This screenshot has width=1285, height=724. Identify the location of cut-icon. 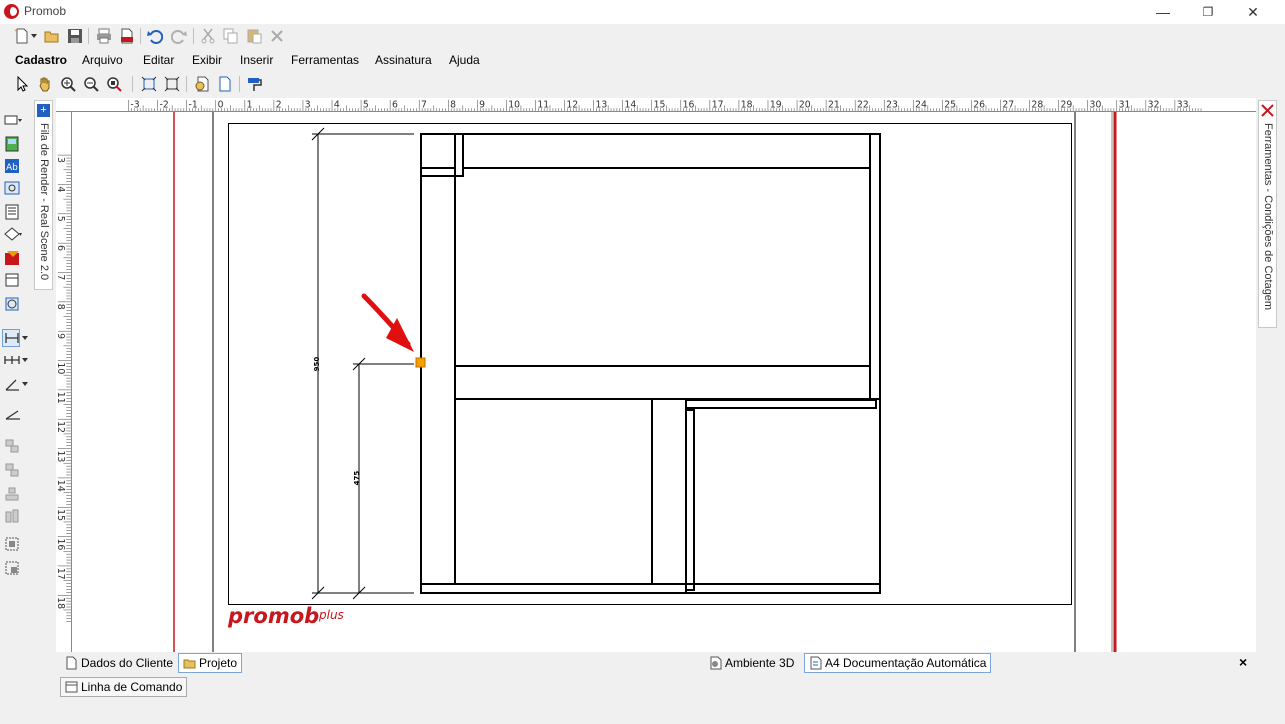
(208, 36).